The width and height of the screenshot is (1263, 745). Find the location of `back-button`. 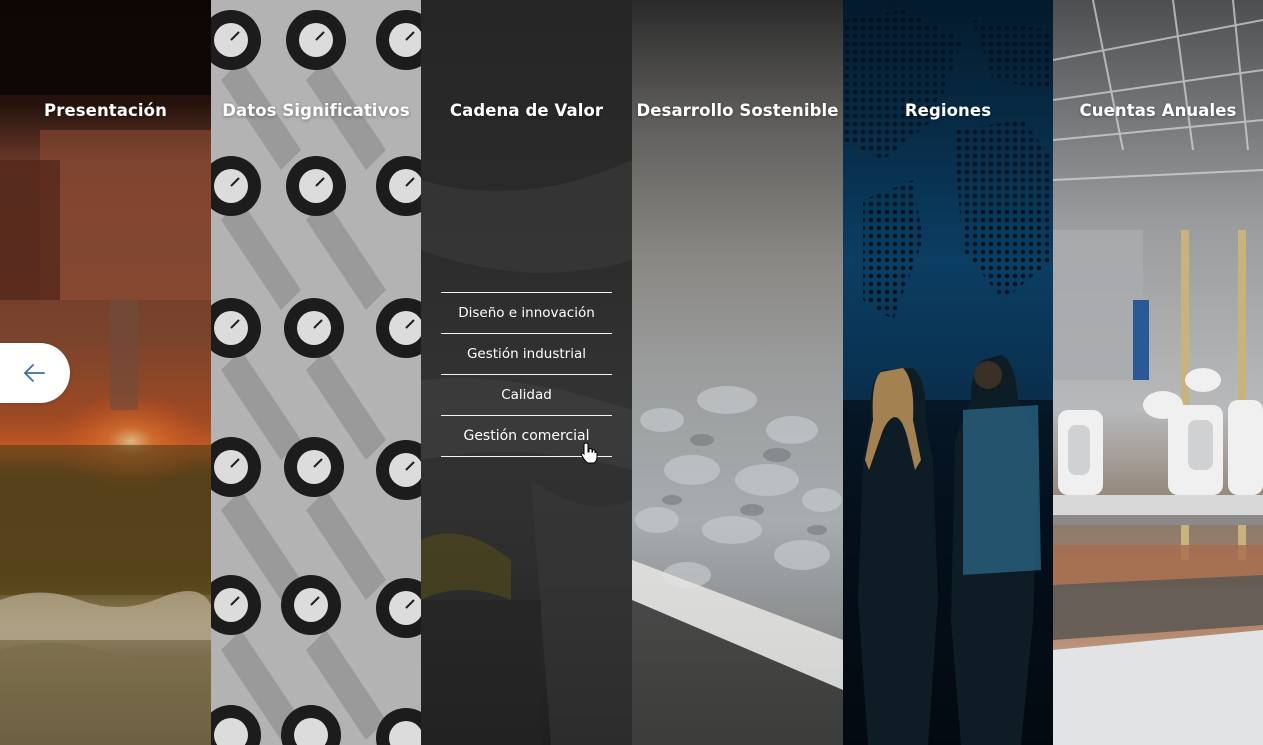

back-button is located at coordinates (35, 373).